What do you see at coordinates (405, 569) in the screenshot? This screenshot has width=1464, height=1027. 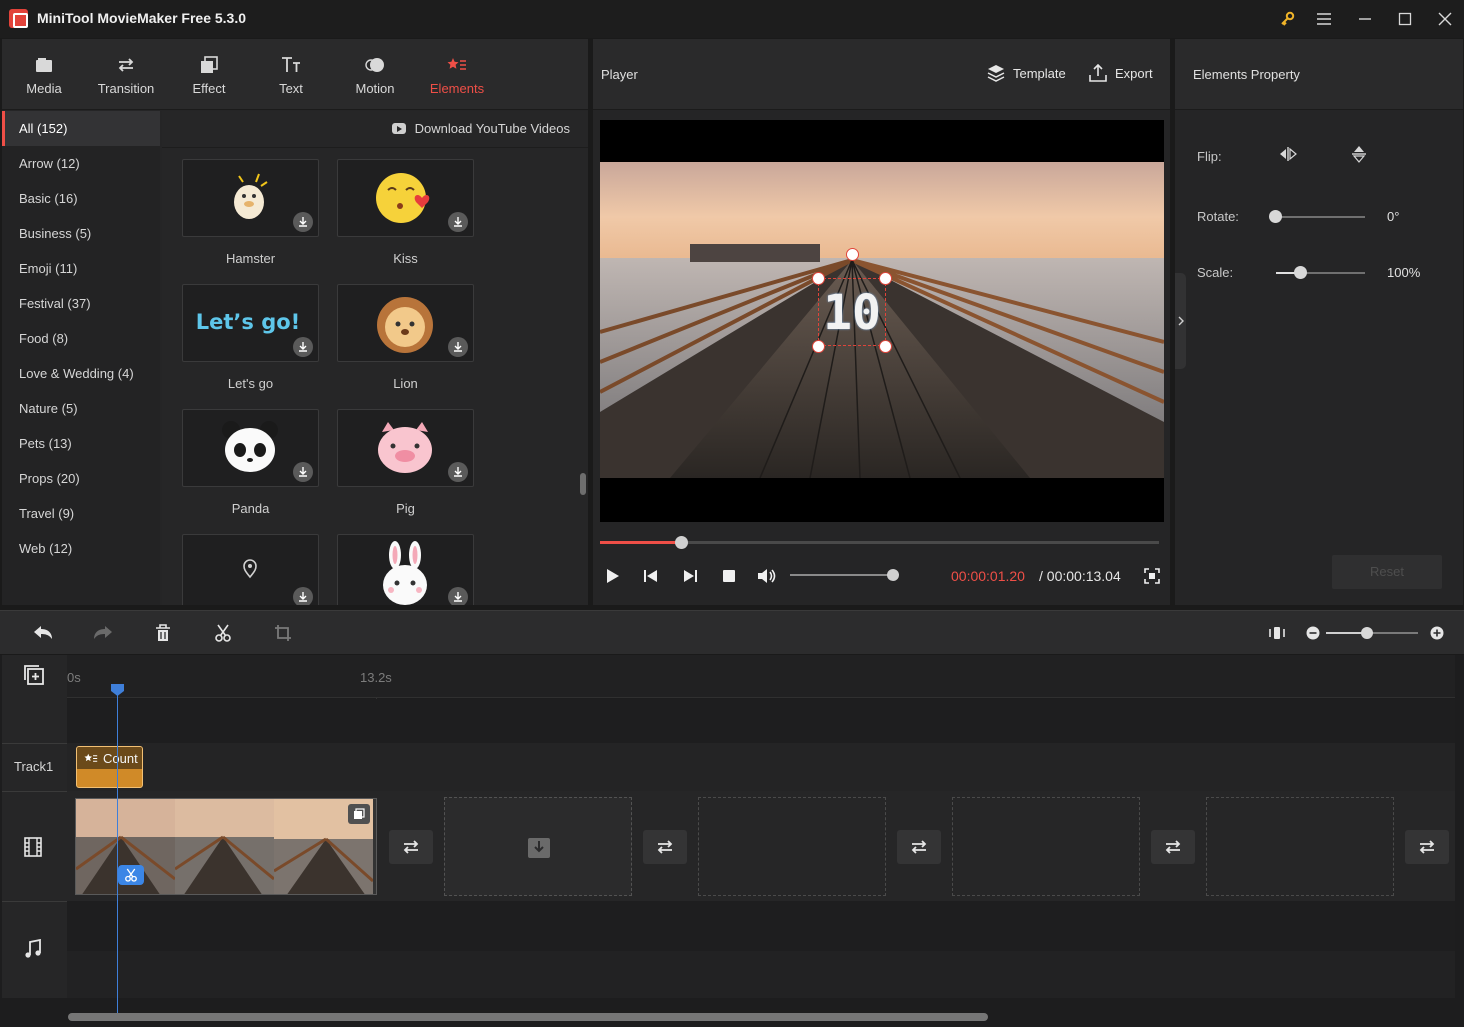 I see `element-card-rabbit` at bounding box center [405, 569].